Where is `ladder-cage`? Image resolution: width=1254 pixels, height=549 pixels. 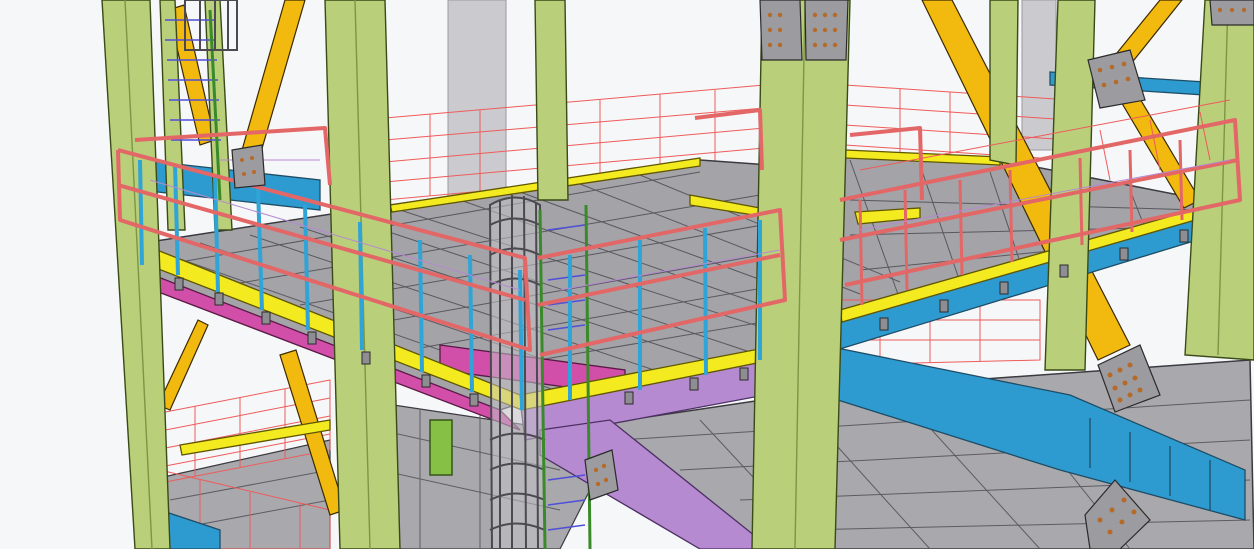 ladder-cage is located at coordinates (517, 372).